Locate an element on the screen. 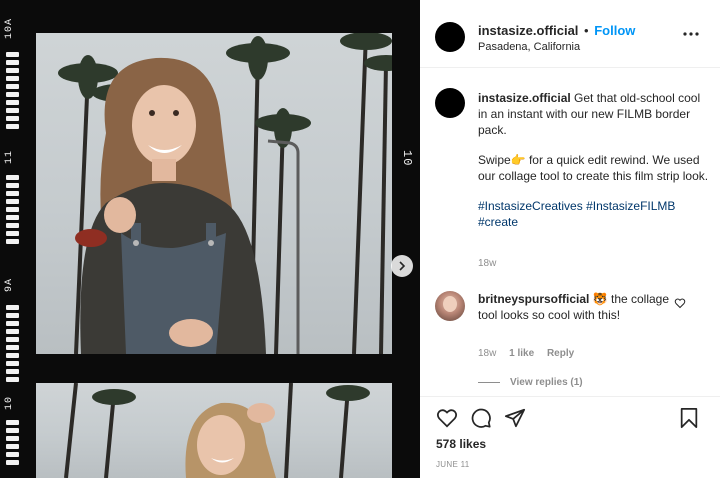 The image size is (720, 478). caption-username: instasize.official is located at coordinates (524, 98).